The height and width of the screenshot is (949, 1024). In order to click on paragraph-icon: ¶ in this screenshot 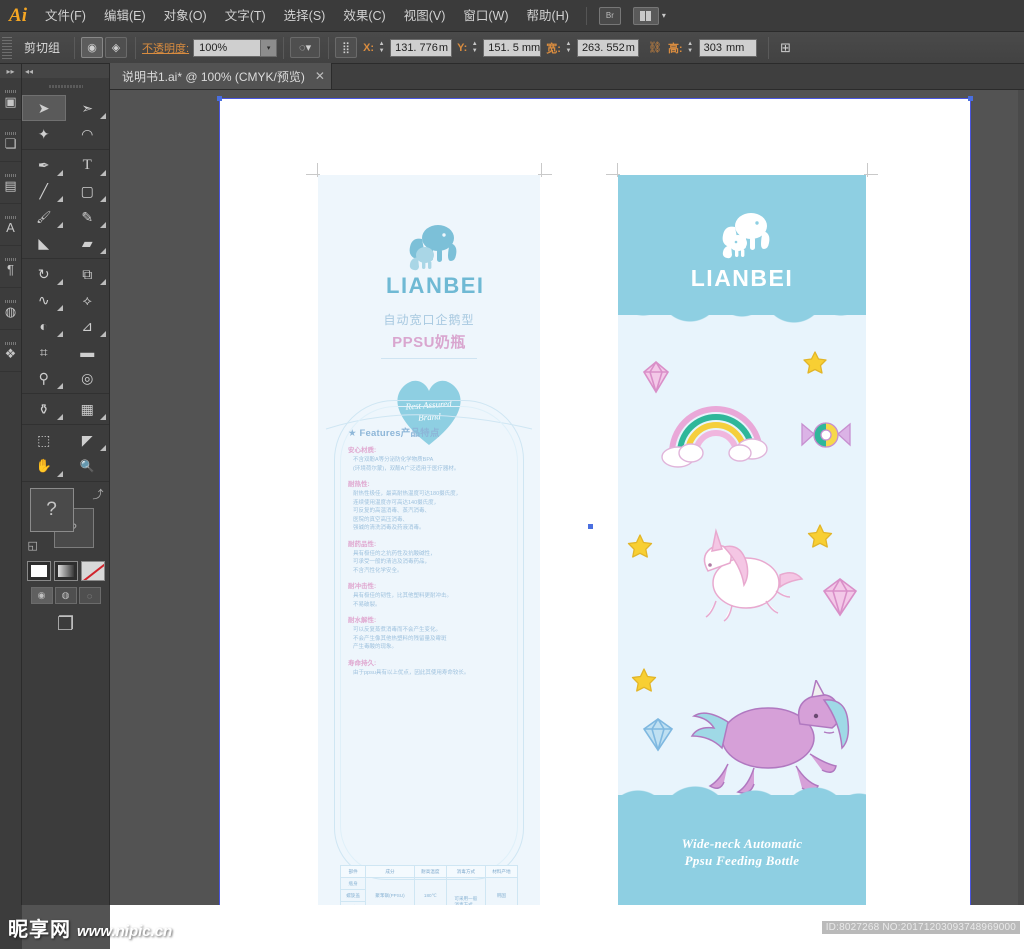, I will do `click(10, 269)`.